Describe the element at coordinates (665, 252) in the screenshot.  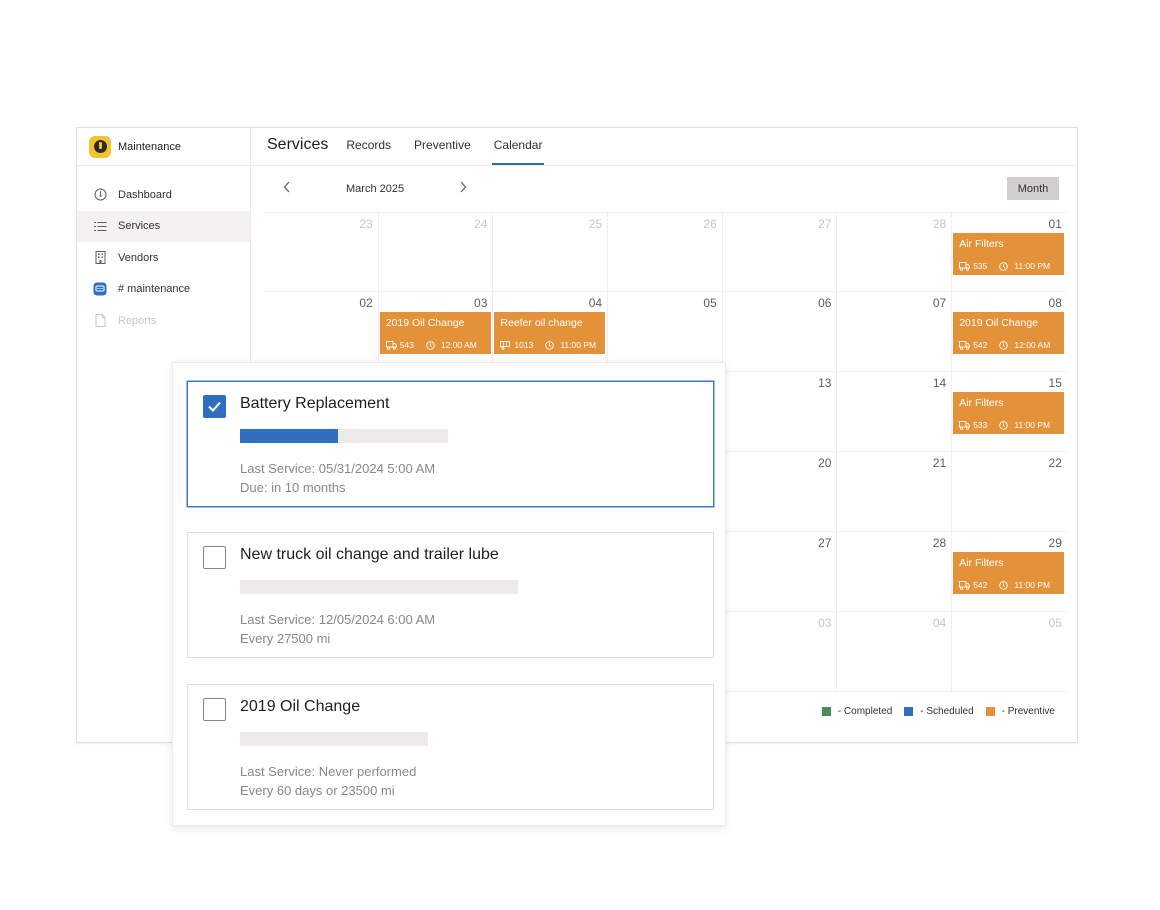
I see `calendar-day-cell: 26` at that location.